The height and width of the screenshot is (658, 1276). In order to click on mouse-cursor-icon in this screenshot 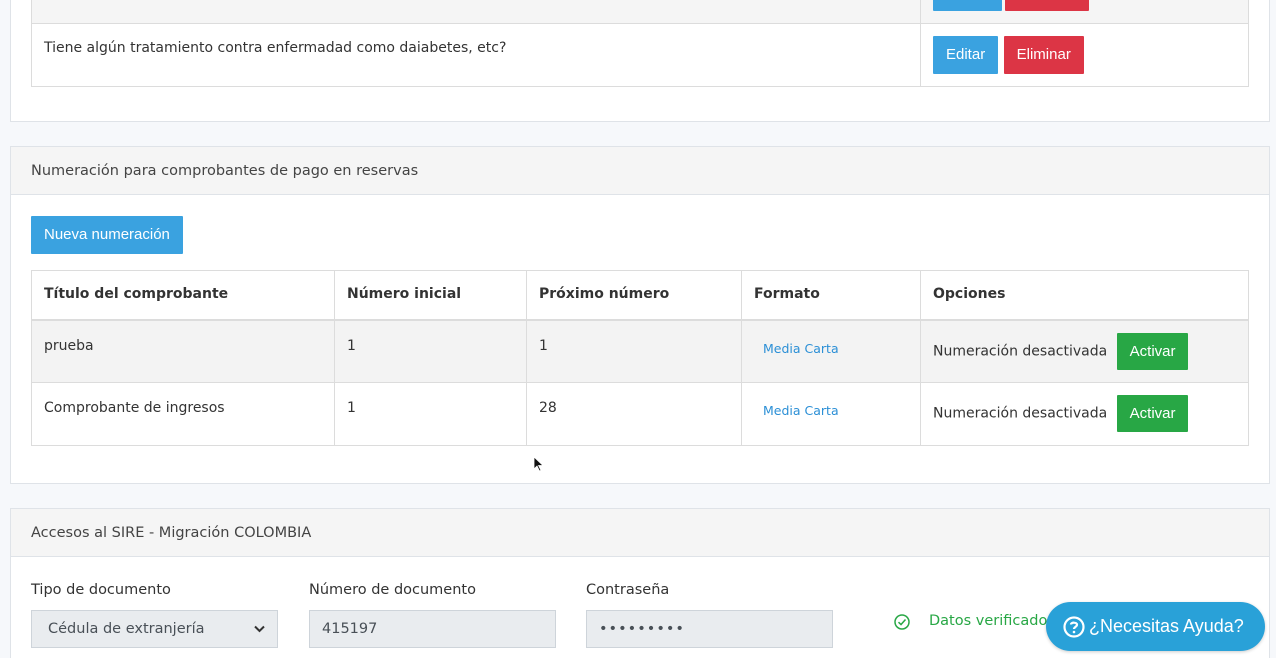, I will do `click(539, 464)`.